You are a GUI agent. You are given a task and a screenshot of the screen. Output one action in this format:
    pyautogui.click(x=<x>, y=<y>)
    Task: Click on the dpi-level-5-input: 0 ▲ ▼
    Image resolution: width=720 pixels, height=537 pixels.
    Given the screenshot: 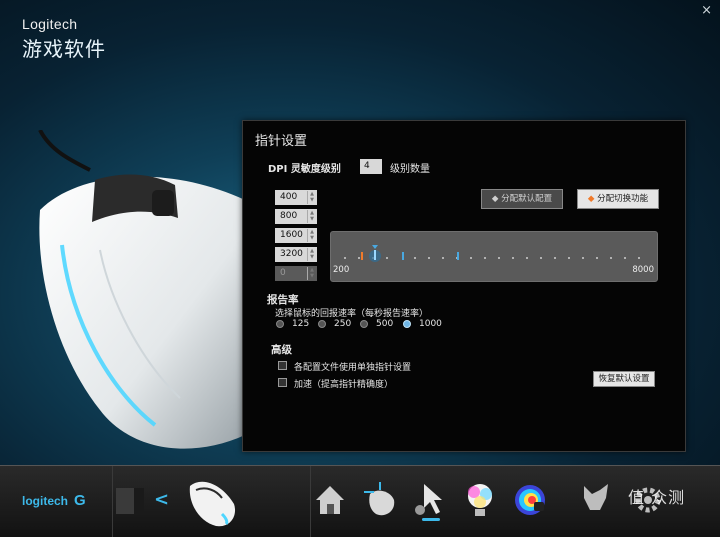 What is the action you would take?
    pyautogui.click(x=296, y=273)
    